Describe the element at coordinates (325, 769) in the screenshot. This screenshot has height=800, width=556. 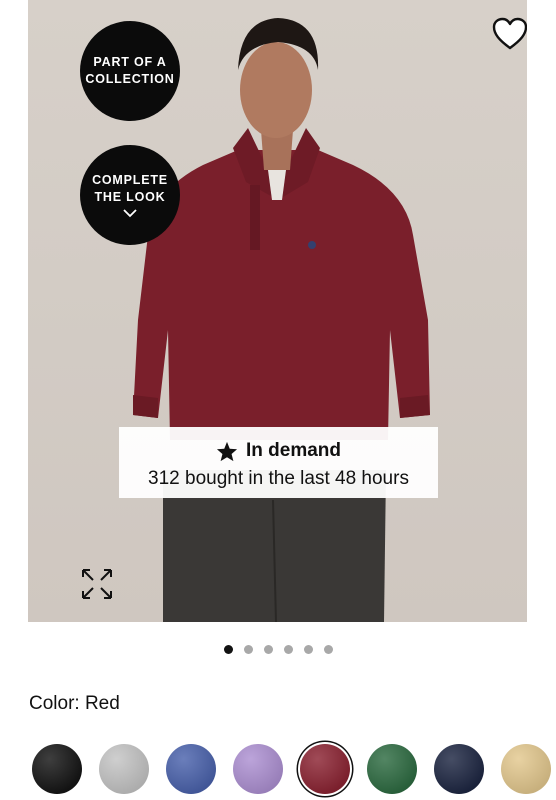
I see `swatch-red` at that location.